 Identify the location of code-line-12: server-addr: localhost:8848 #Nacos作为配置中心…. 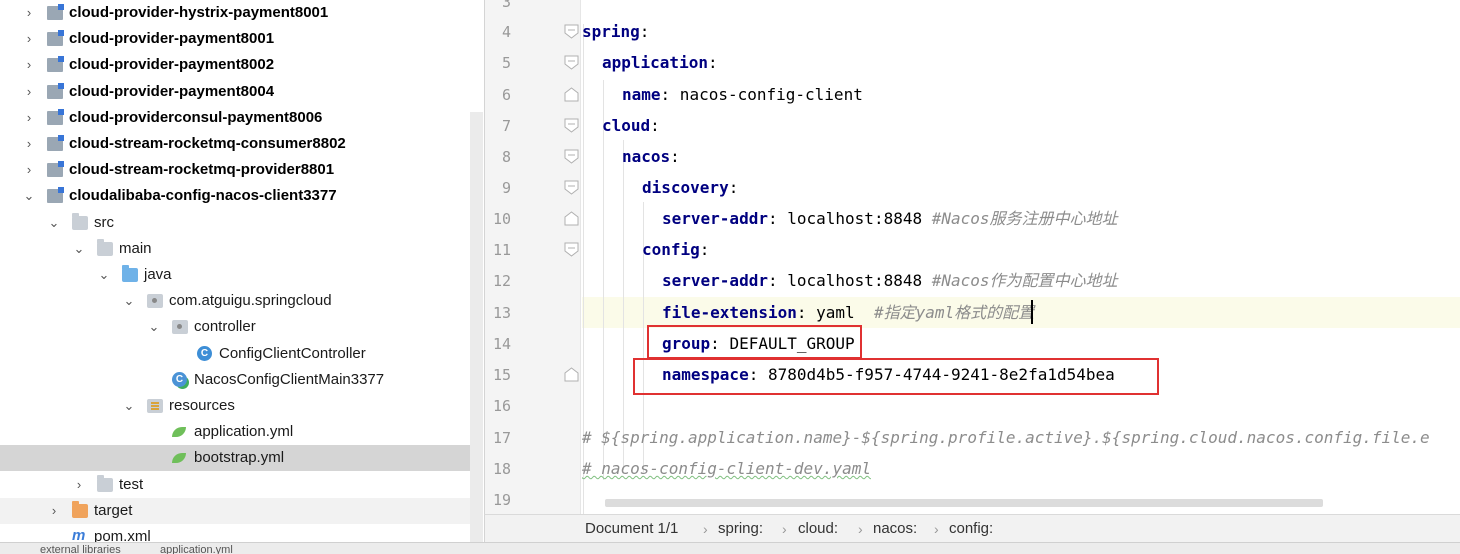
(890, 281).